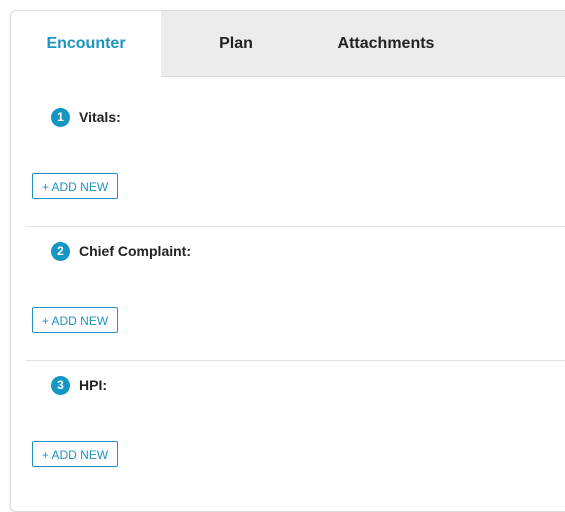  What do you see at coordinates (75, 454) in the screenshot?
I see `add-new-hpi-button: + ADD NEW` at bounding box center [75, 454].